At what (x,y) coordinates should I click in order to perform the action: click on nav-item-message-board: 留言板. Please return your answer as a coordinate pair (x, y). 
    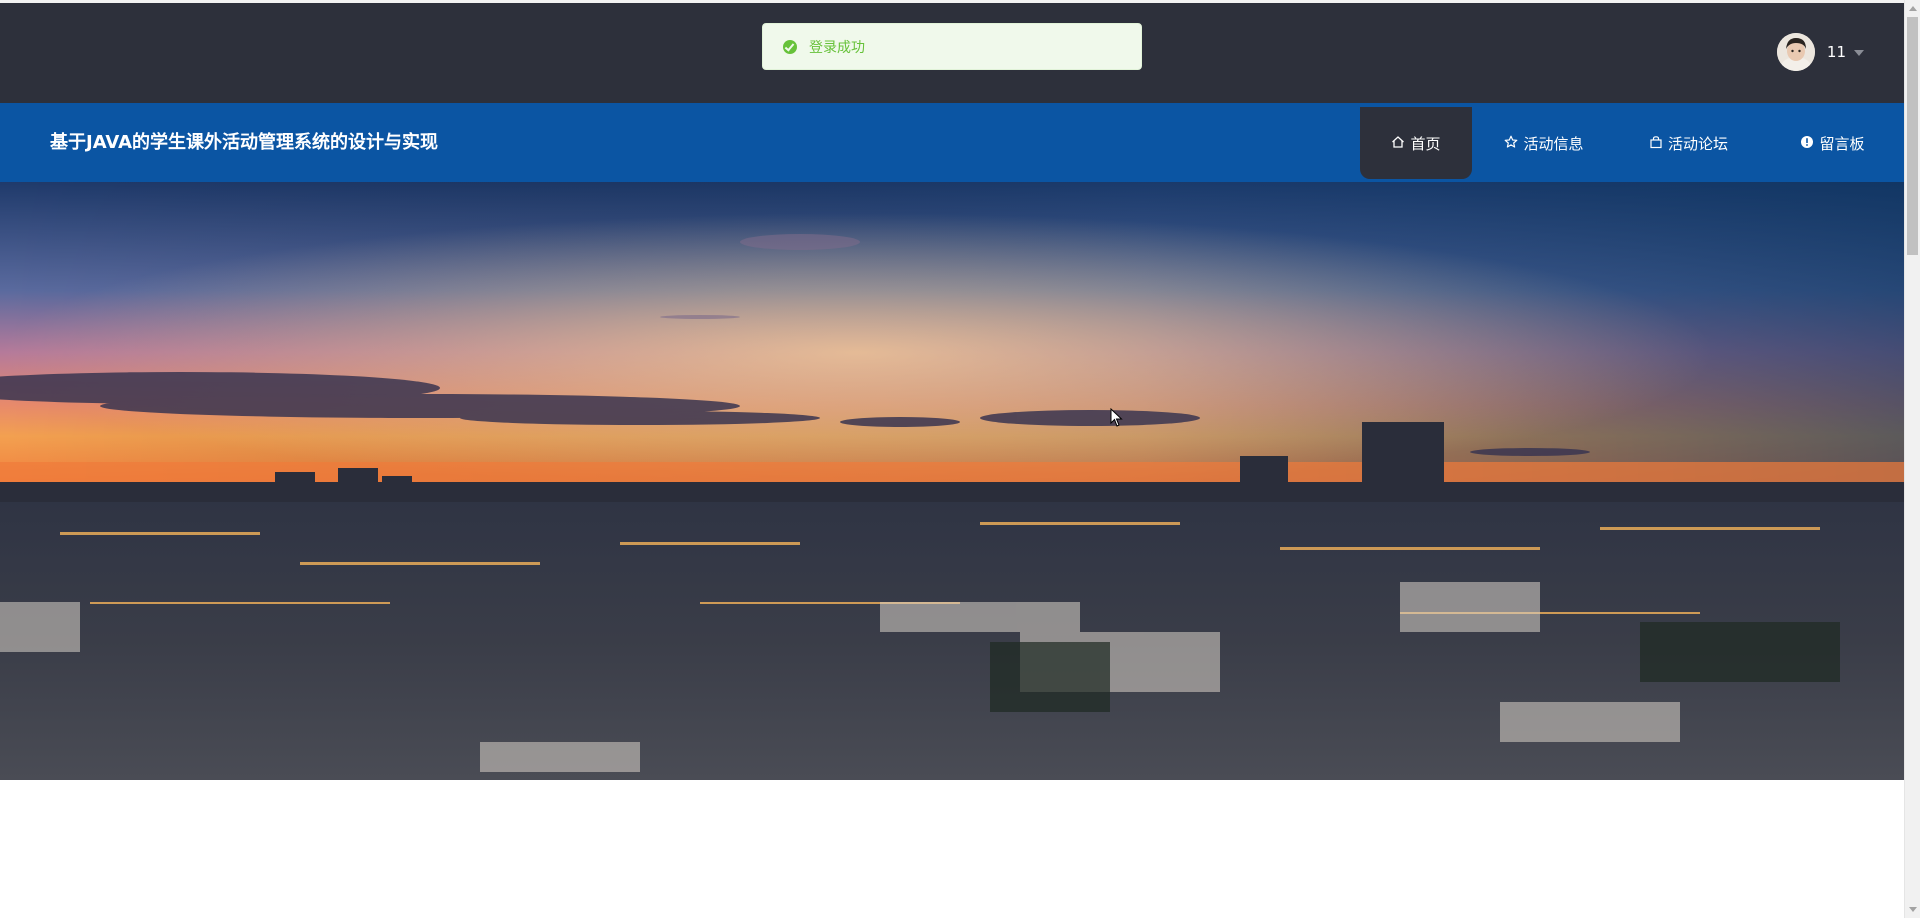
    Looking at the image, I should click on (1832, 143).